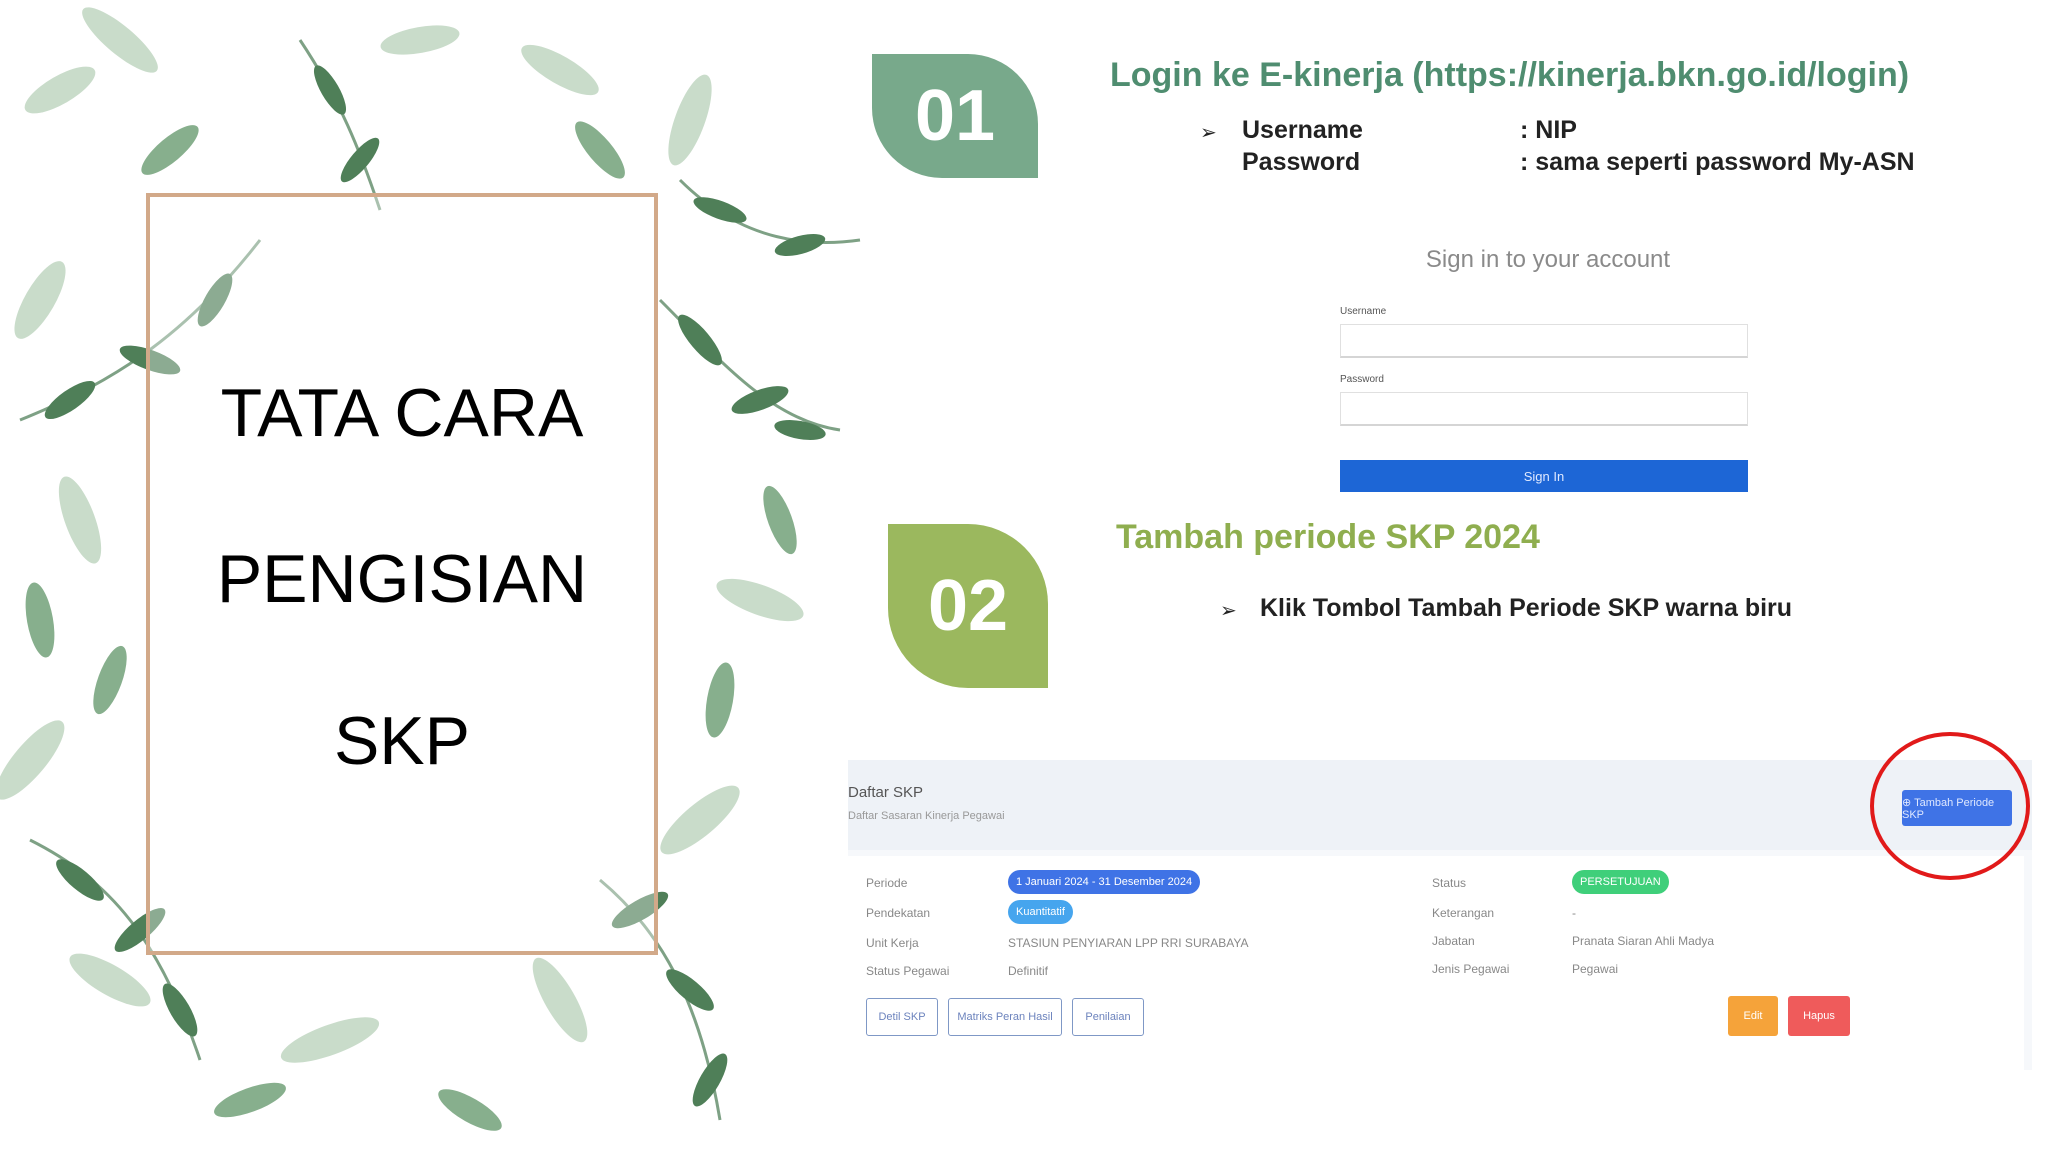  Describe the element at coordinates (1108, 1017) in the screenshot. I see `assessment-button: Penilaian` at that location.